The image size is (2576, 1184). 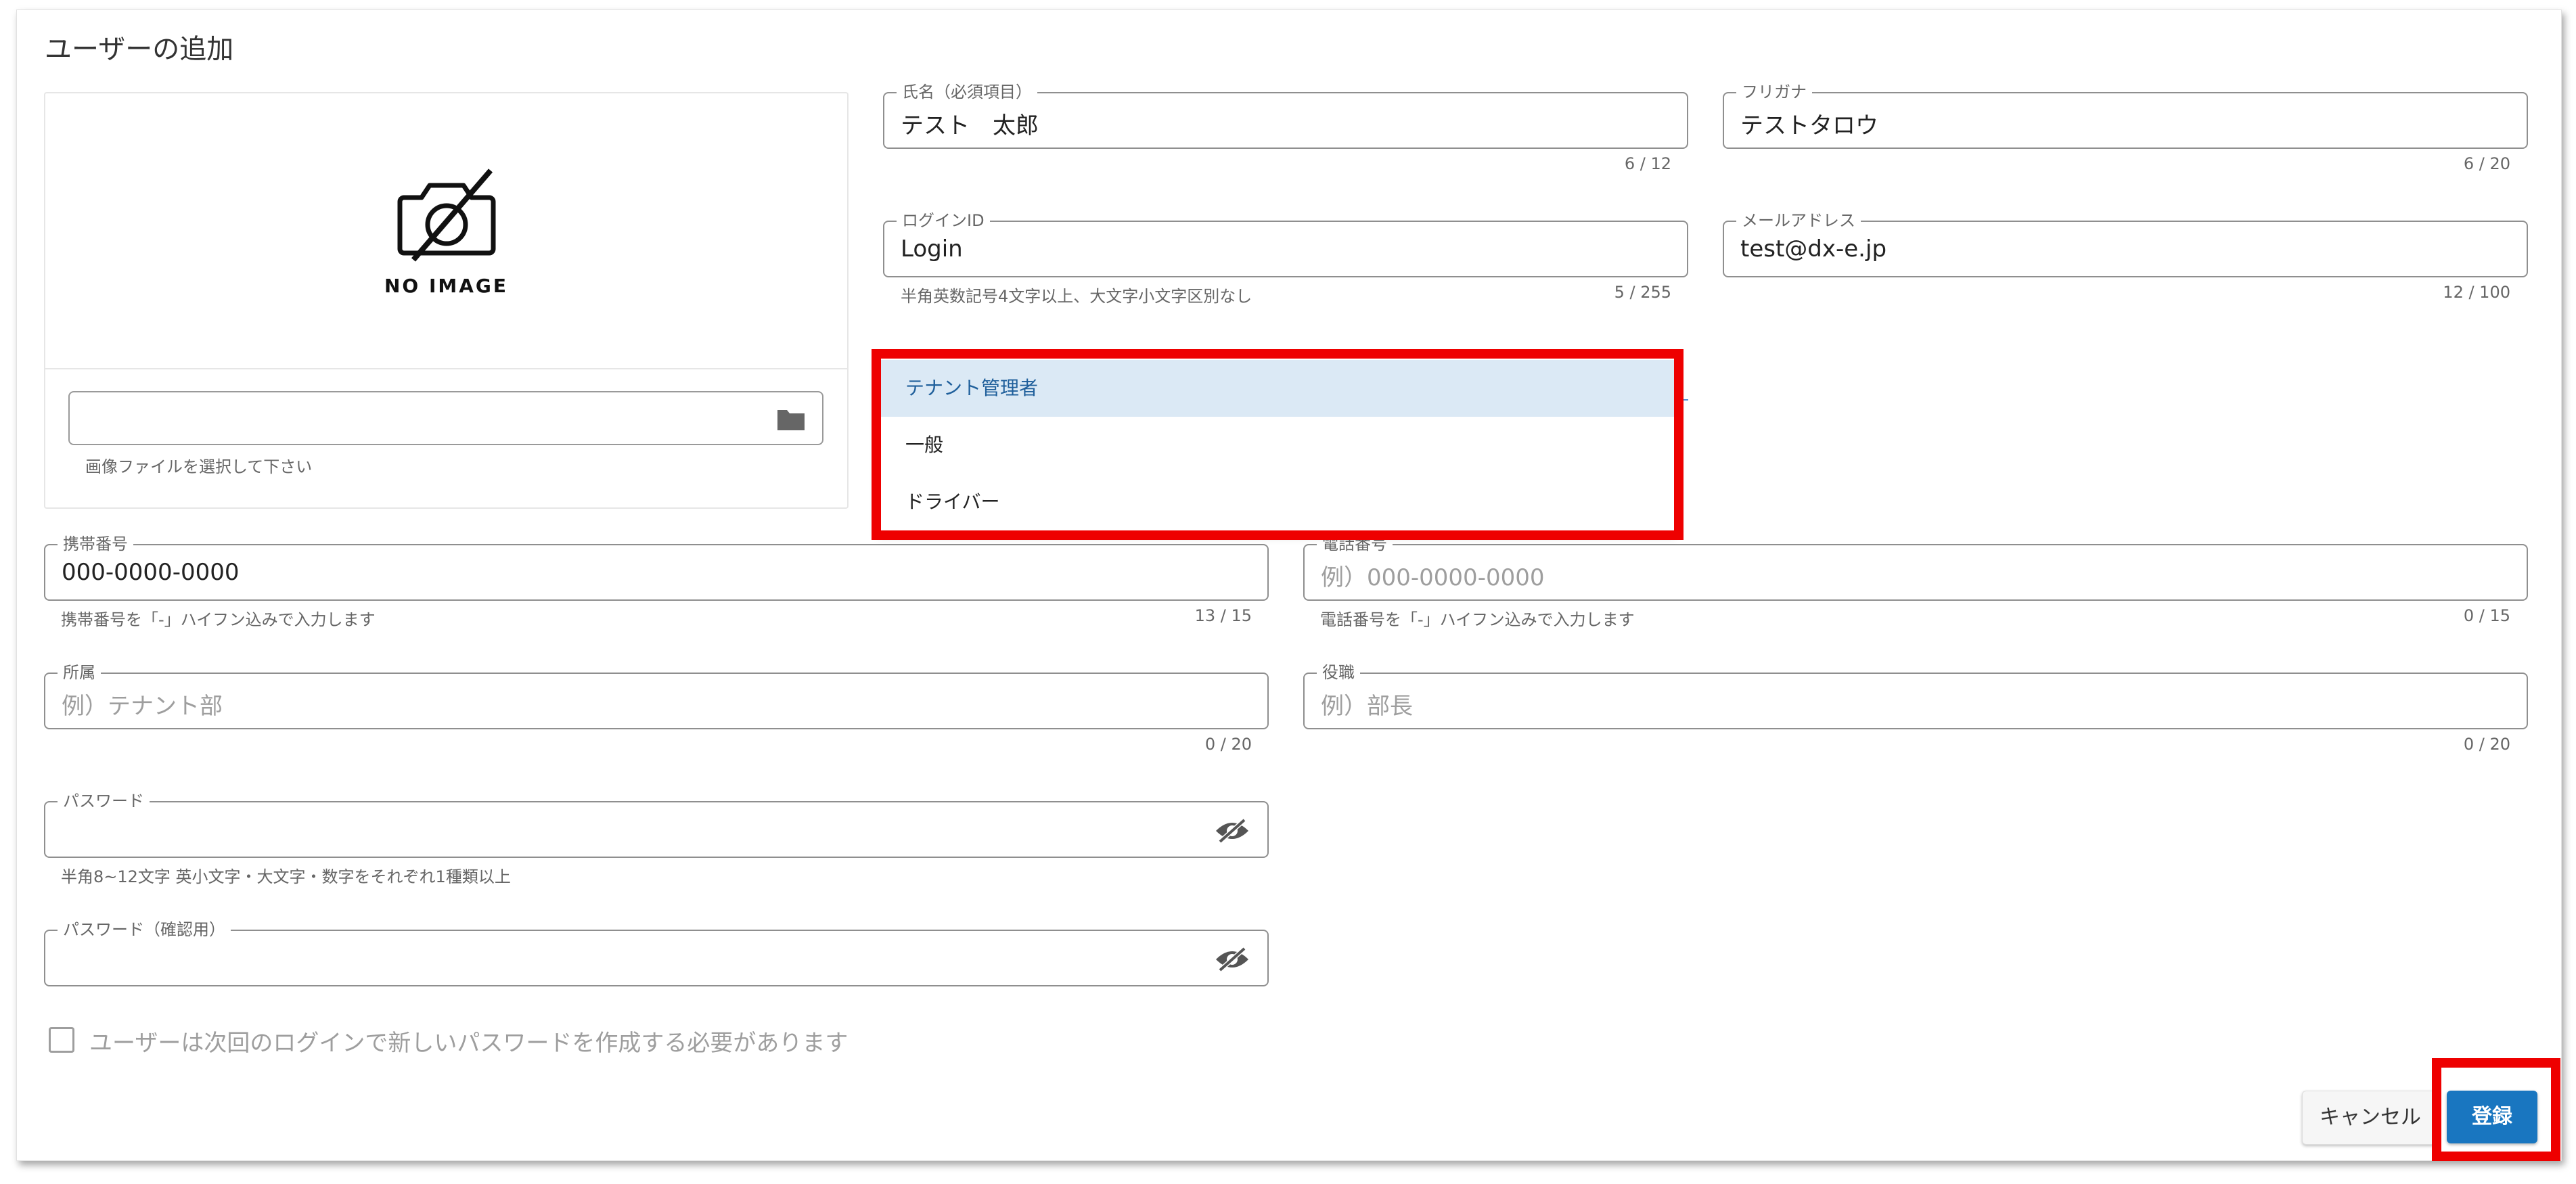 What do you see at coordinates (446, 300) in the screenshot?
I see `image-panel: NO IMAGE` at bounding box center [446, 300].